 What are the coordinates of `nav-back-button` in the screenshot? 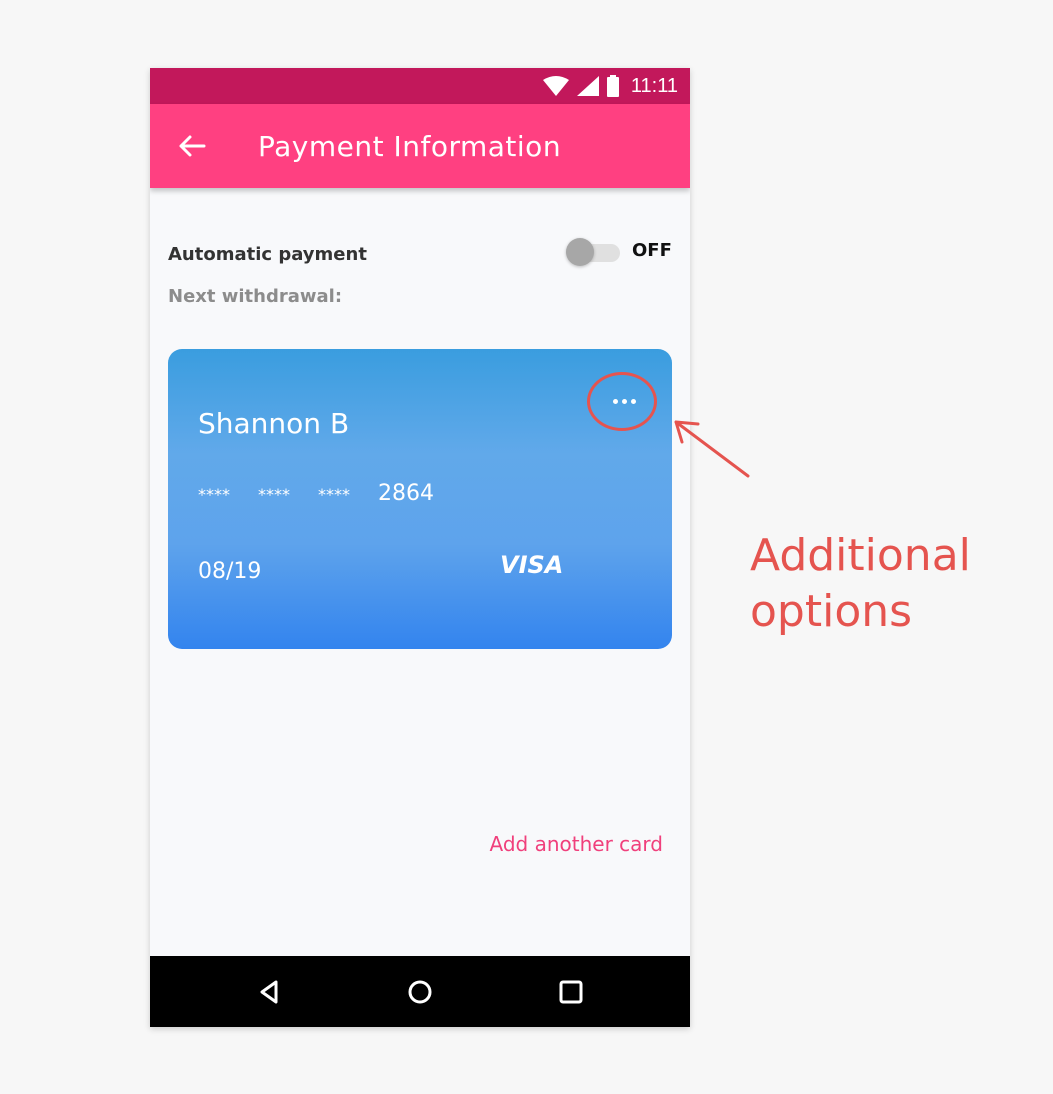 It's located at (270, 992).